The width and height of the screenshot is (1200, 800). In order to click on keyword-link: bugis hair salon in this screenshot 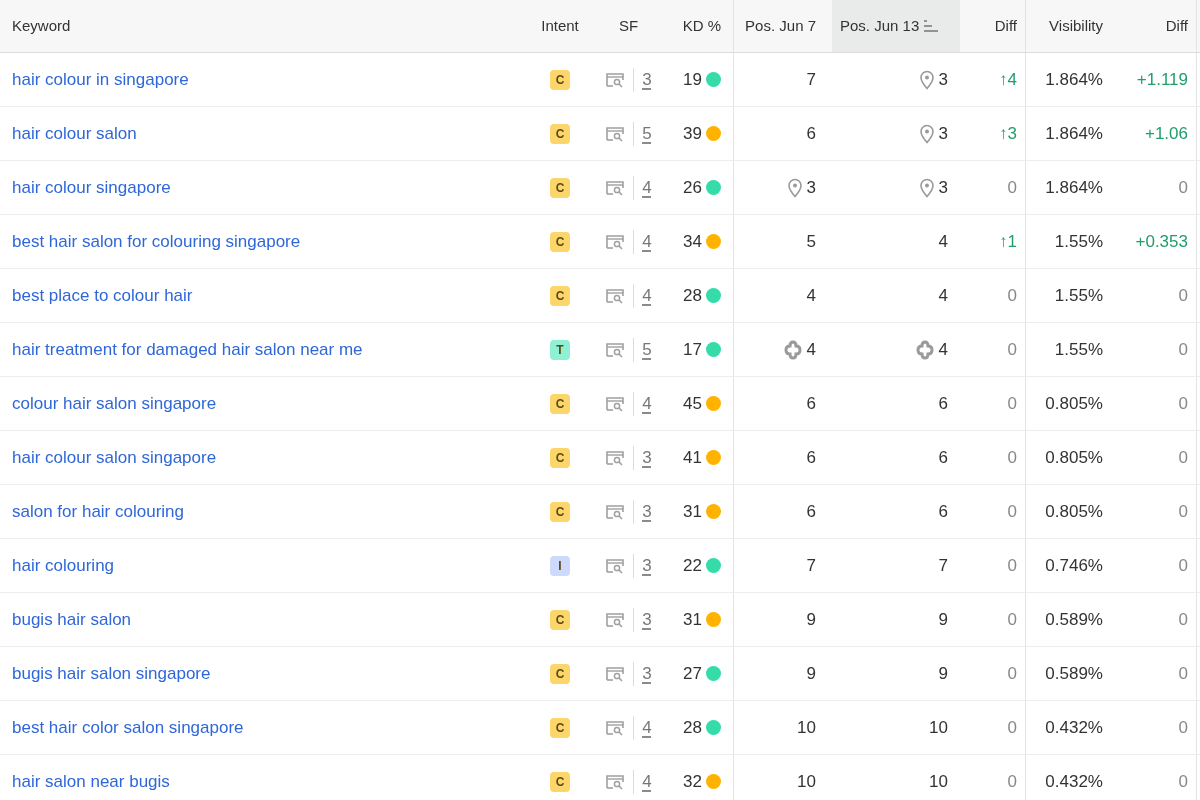, I will do `click(72, 619)`.